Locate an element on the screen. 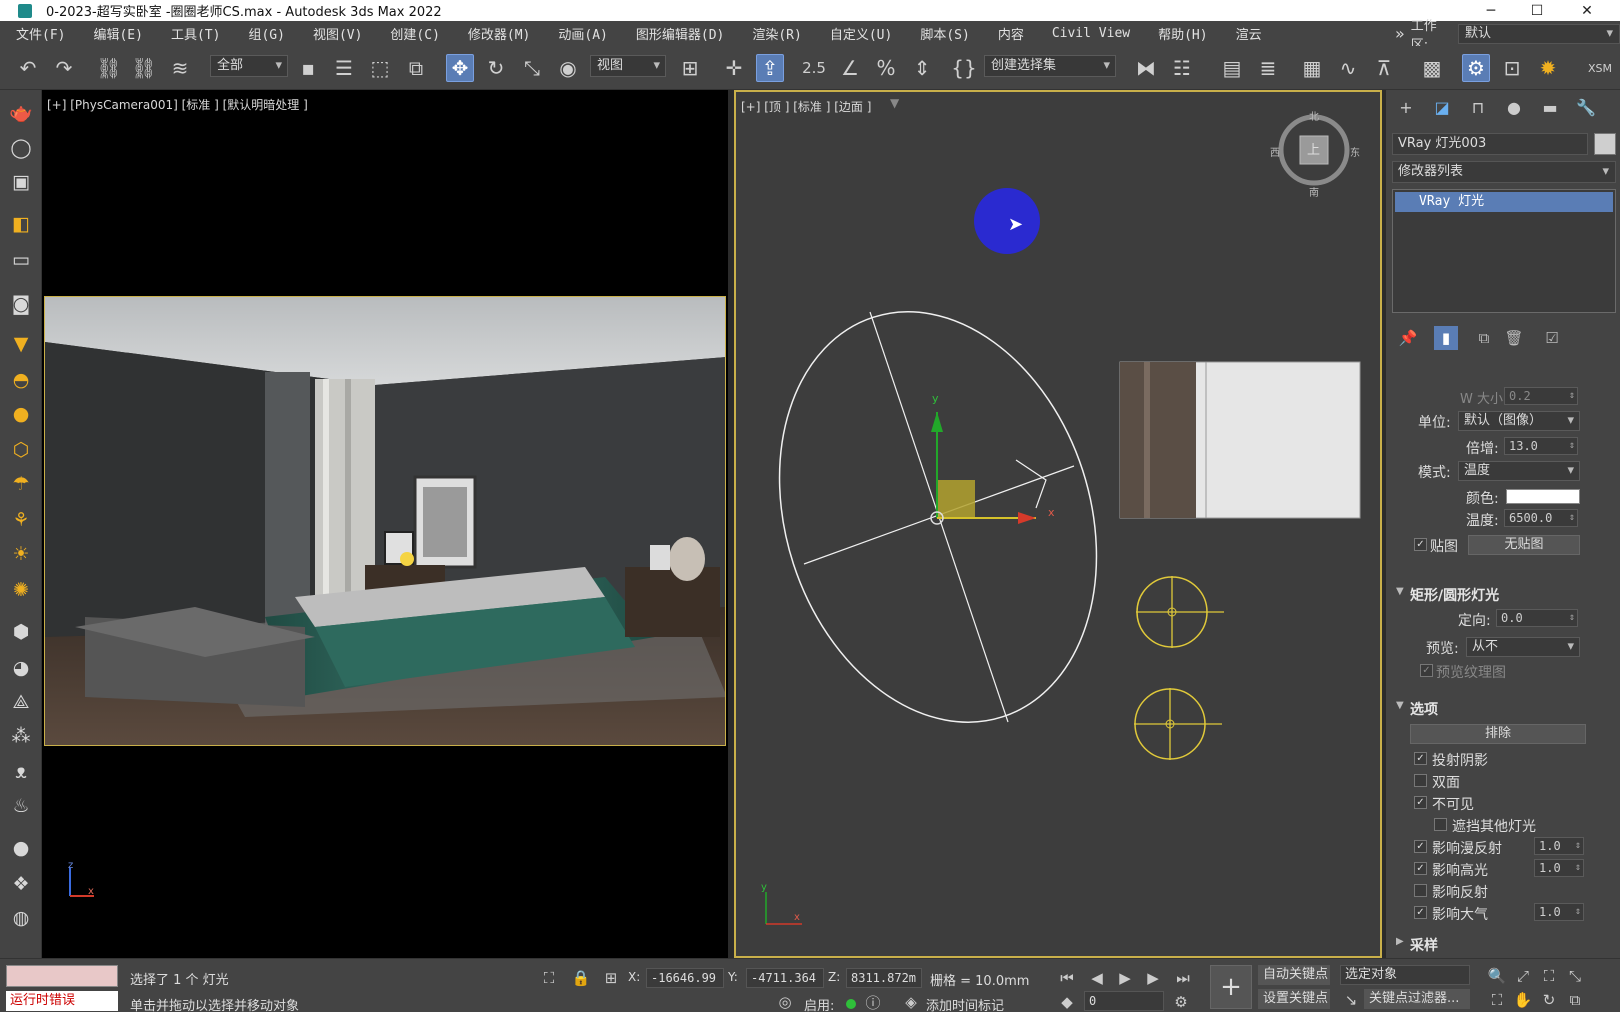 Image resolution: width=1620 pixels, height=1012 pixels. curve-editor-icon: ∿ is located at coordinates (1348, 68).